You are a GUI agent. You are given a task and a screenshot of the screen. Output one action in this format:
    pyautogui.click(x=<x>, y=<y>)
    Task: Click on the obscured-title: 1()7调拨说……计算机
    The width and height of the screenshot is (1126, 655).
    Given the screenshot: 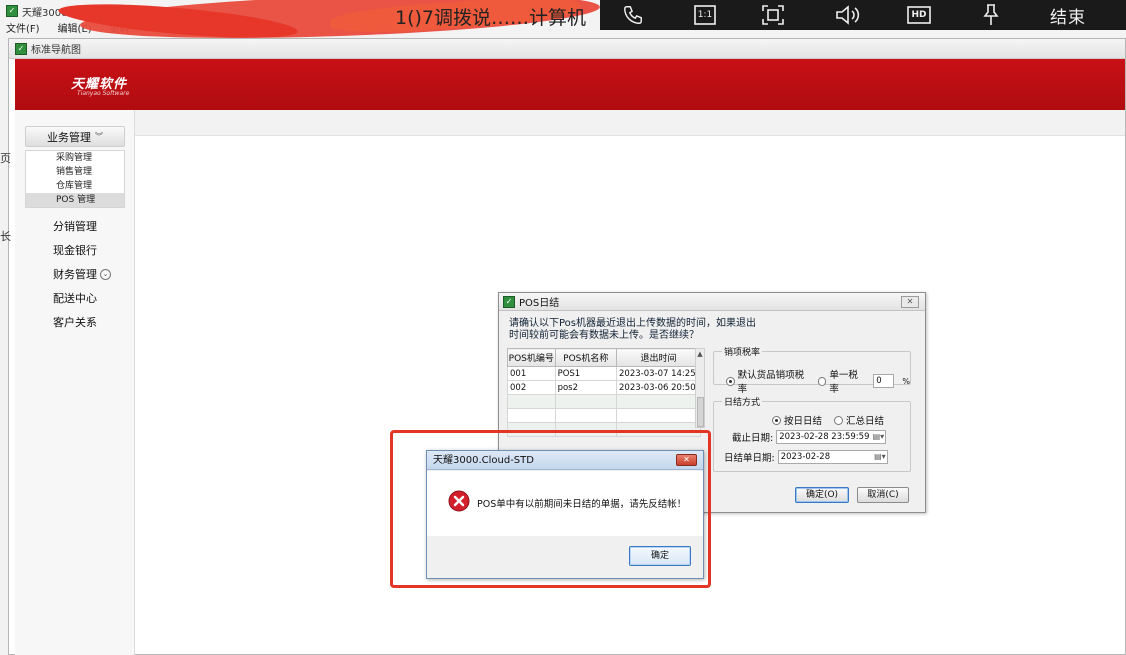 What is the action you would take?
    pyautogui.click(x=491, y=18)
    